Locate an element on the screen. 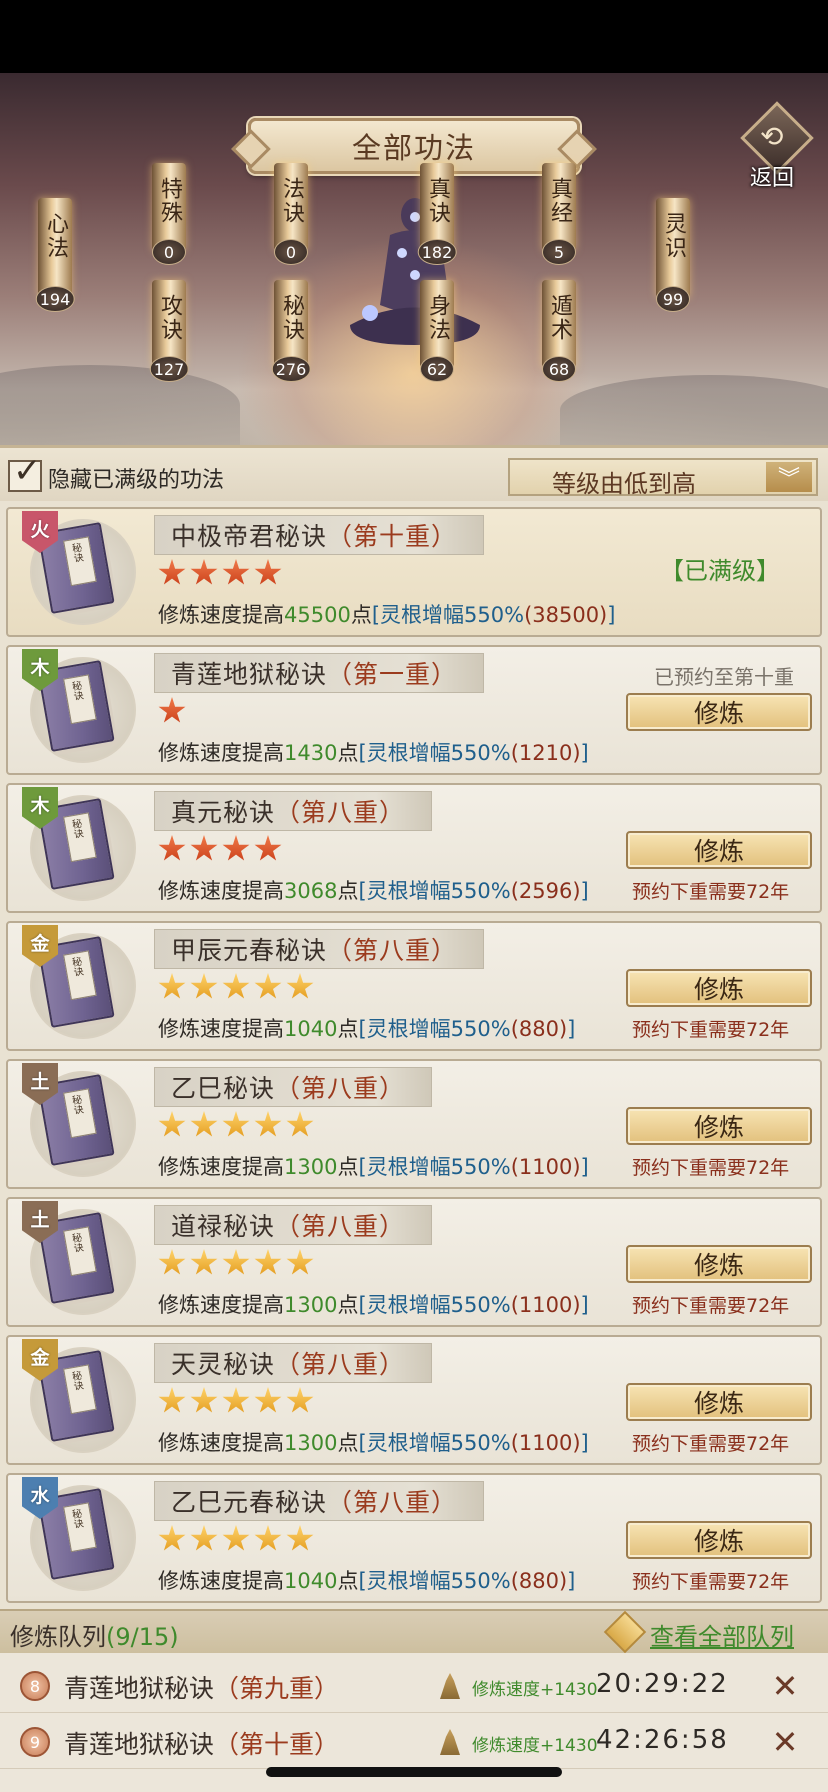 The image size is (828, 1792). technique-name: 甲辰元春秘诀 （第八重） is located at coordinates (319, 949).